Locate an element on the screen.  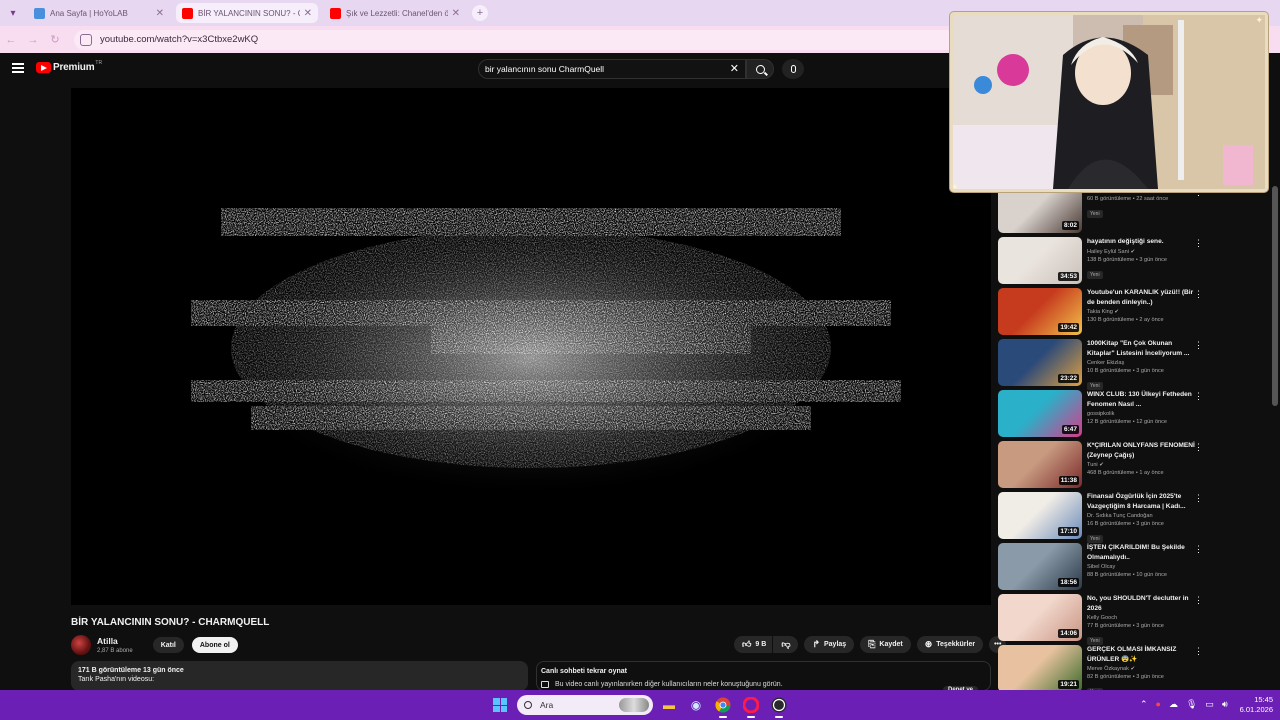
tab-search-chevron-icon: ▾ is located at coordinates (13, 13).